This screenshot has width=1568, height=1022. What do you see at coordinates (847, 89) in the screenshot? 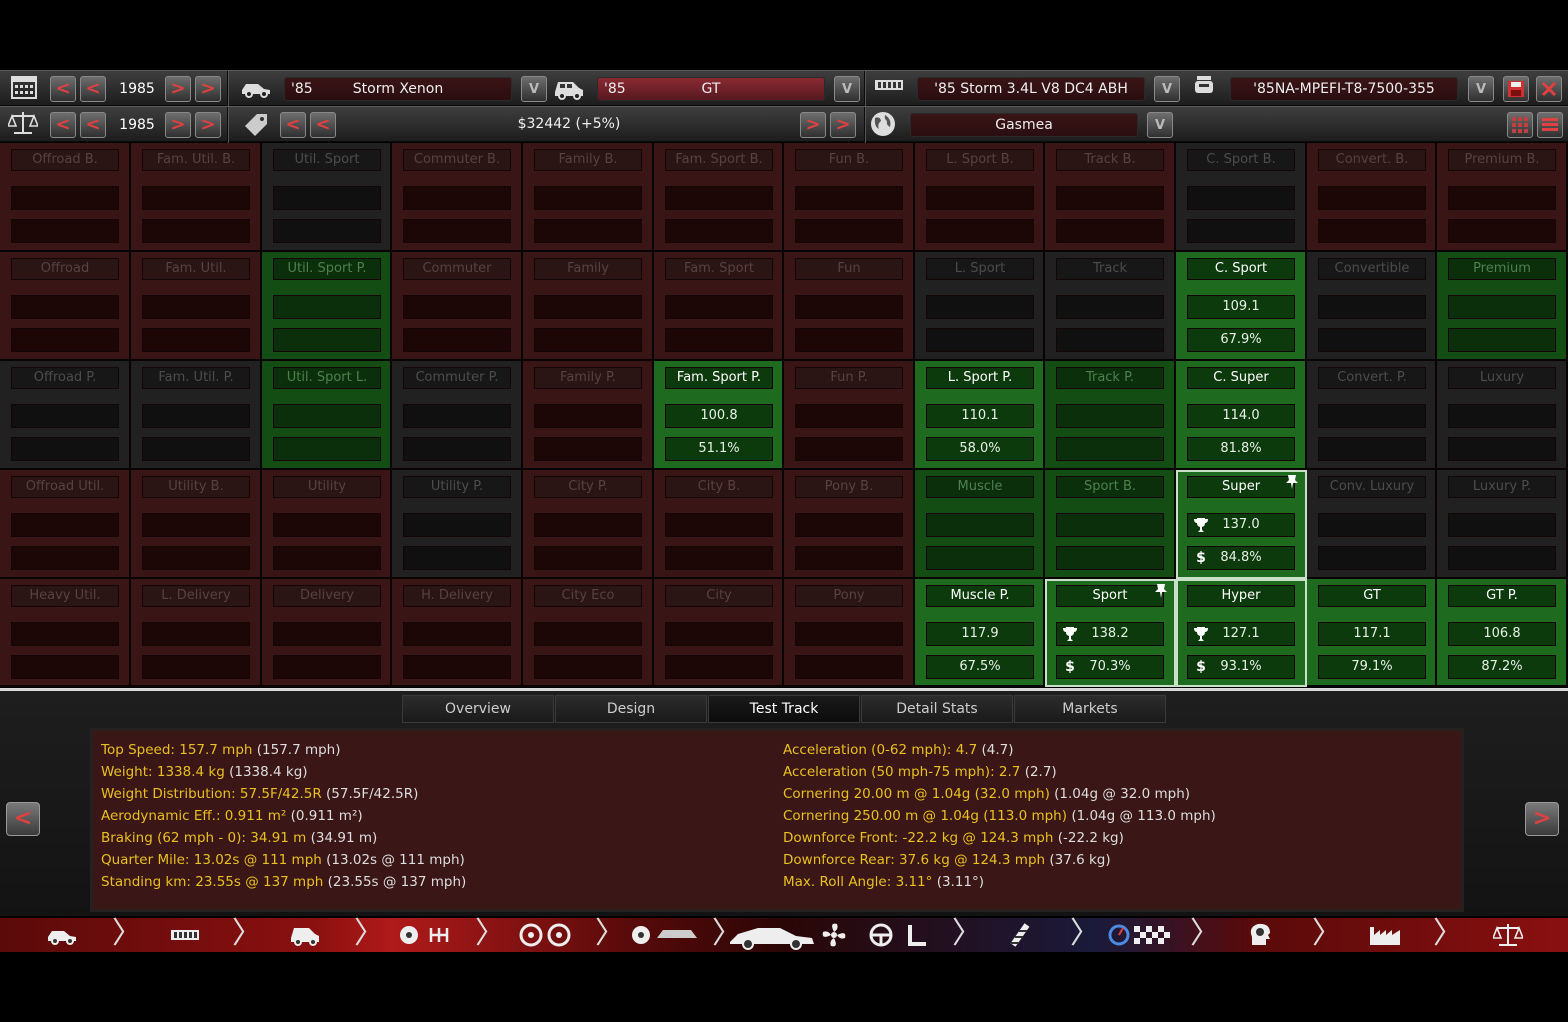
I see `trim-dropdown-button: V` at bounding box center [847, 89].